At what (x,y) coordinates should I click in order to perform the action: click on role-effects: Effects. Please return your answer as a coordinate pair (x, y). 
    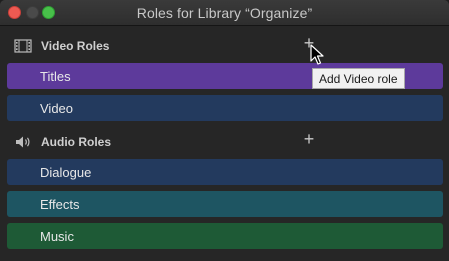
    Looking at the image, I should click on (225, 204).